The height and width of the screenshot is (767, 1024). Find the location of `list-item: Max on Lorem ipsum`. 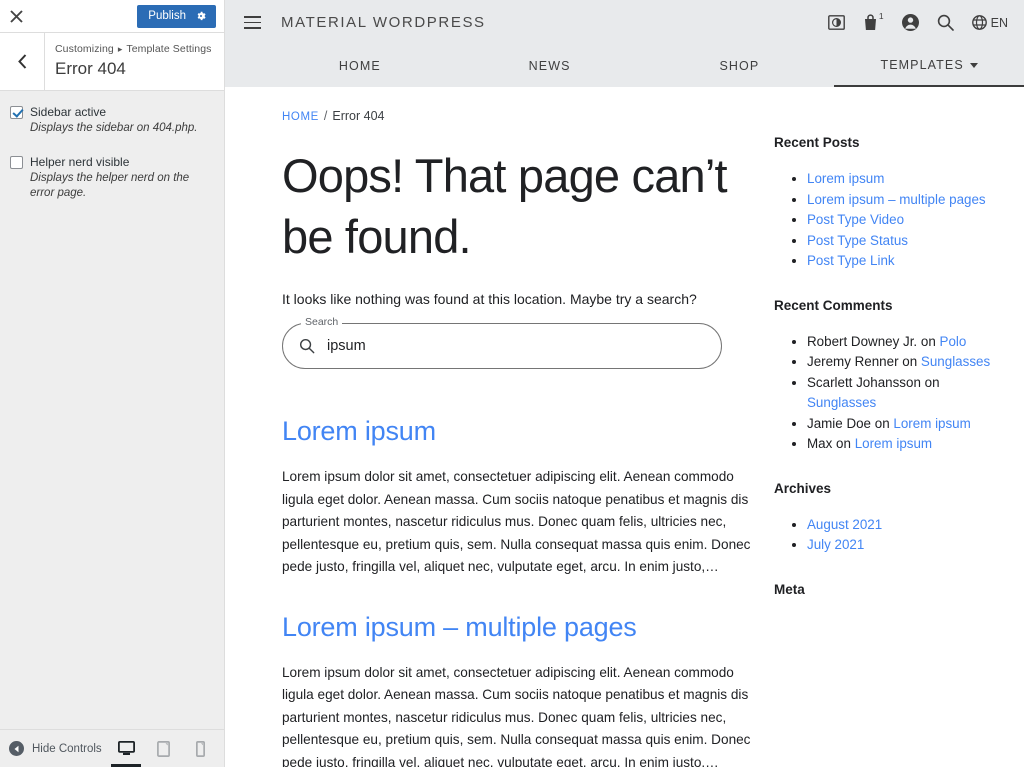

list-item: Max on Lorem ipsum is located at coordinates (905, 444).